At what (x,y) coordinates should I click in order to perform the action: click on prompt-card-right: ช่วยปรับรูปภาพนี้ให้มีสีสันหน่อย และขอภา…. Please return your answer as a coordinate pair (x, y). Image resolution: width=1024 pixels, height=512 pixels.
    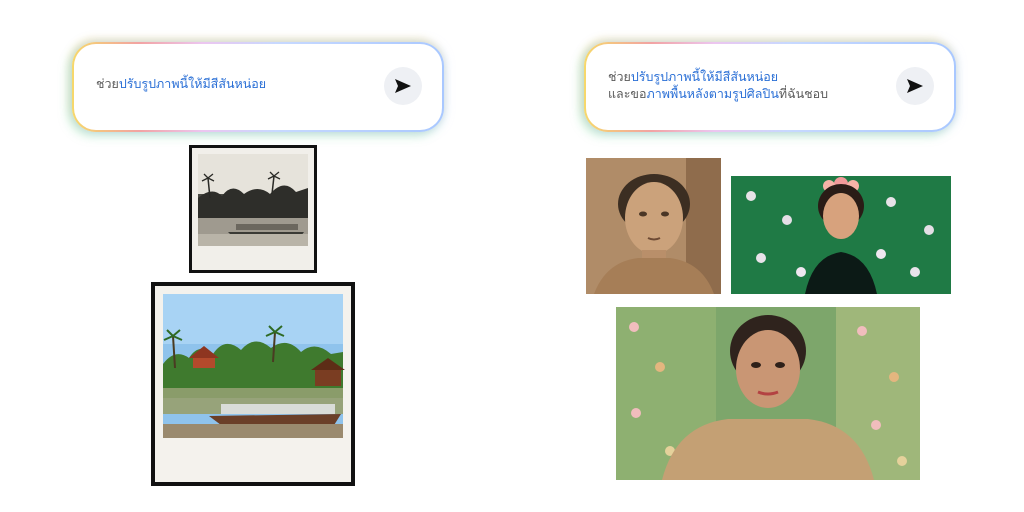
    Looking at the image, I should click on (770, 87).